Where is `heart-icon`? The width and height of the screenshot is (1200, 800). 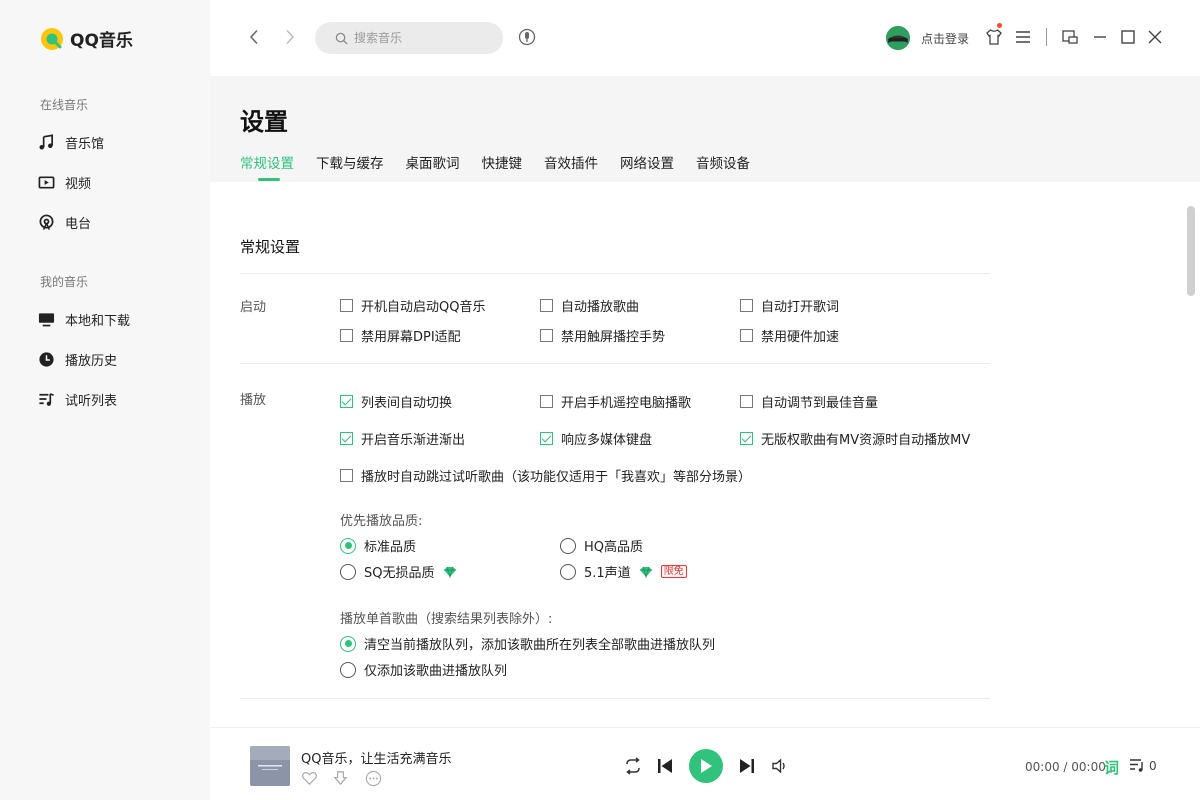 heart-icon is located at coordinates (309, 778).